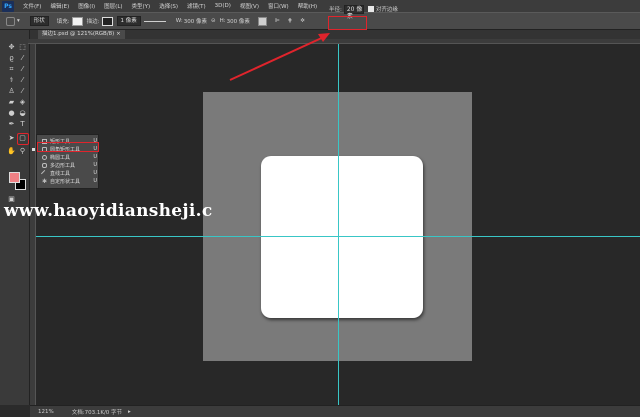 Image resolution: width=640 pixels, height=417 pixels. Describe the element at coordinates (11, 80) in the screenshot. I see `healing-icon: ⚕` at that location.